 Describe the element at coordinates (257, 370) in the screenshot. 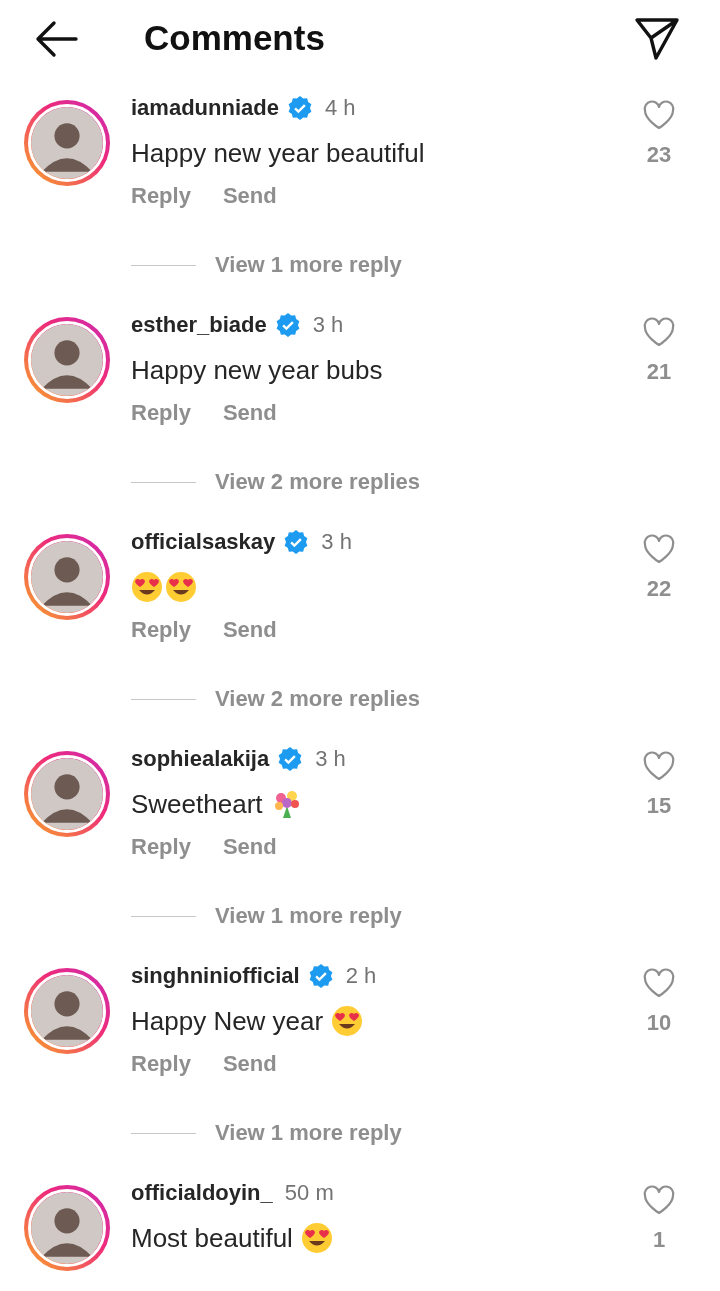

I see `comment-text: Happy new year bubs` at that location.